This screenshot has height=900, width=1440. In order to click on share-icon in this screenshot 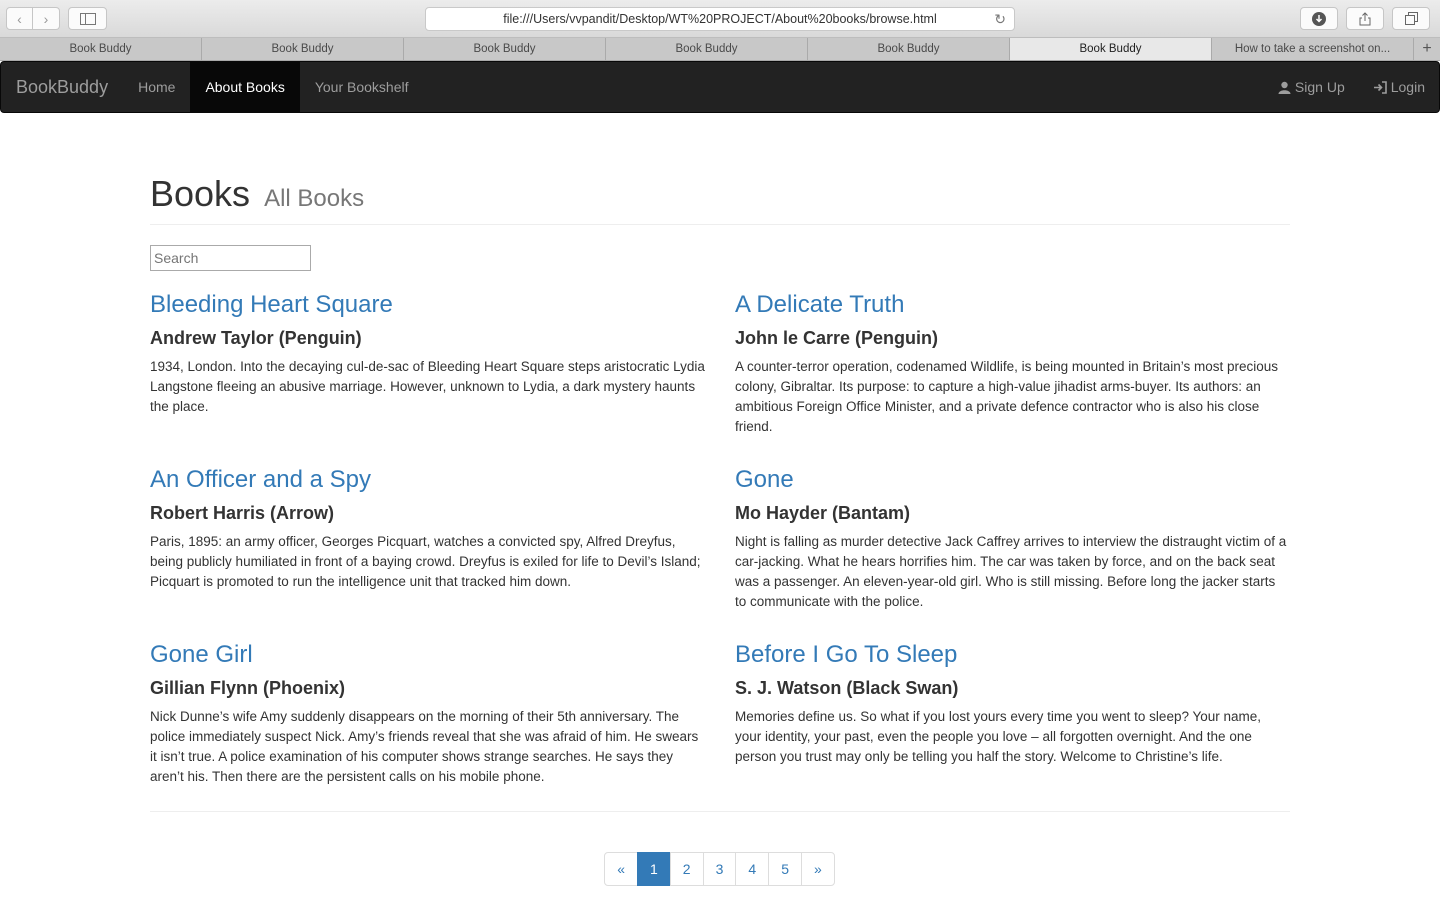, I will do `click(1365, 18)`.